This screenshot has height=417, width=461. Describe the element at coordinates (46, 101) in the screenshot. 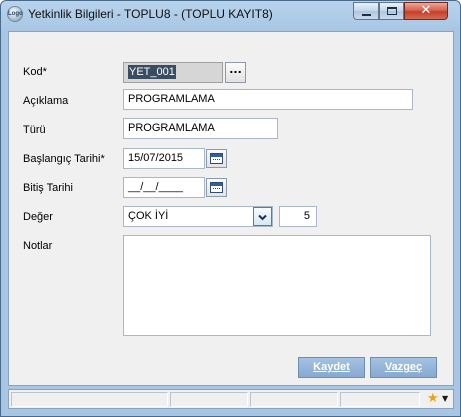

I see `aciklama-label: Açıklama` at that location.